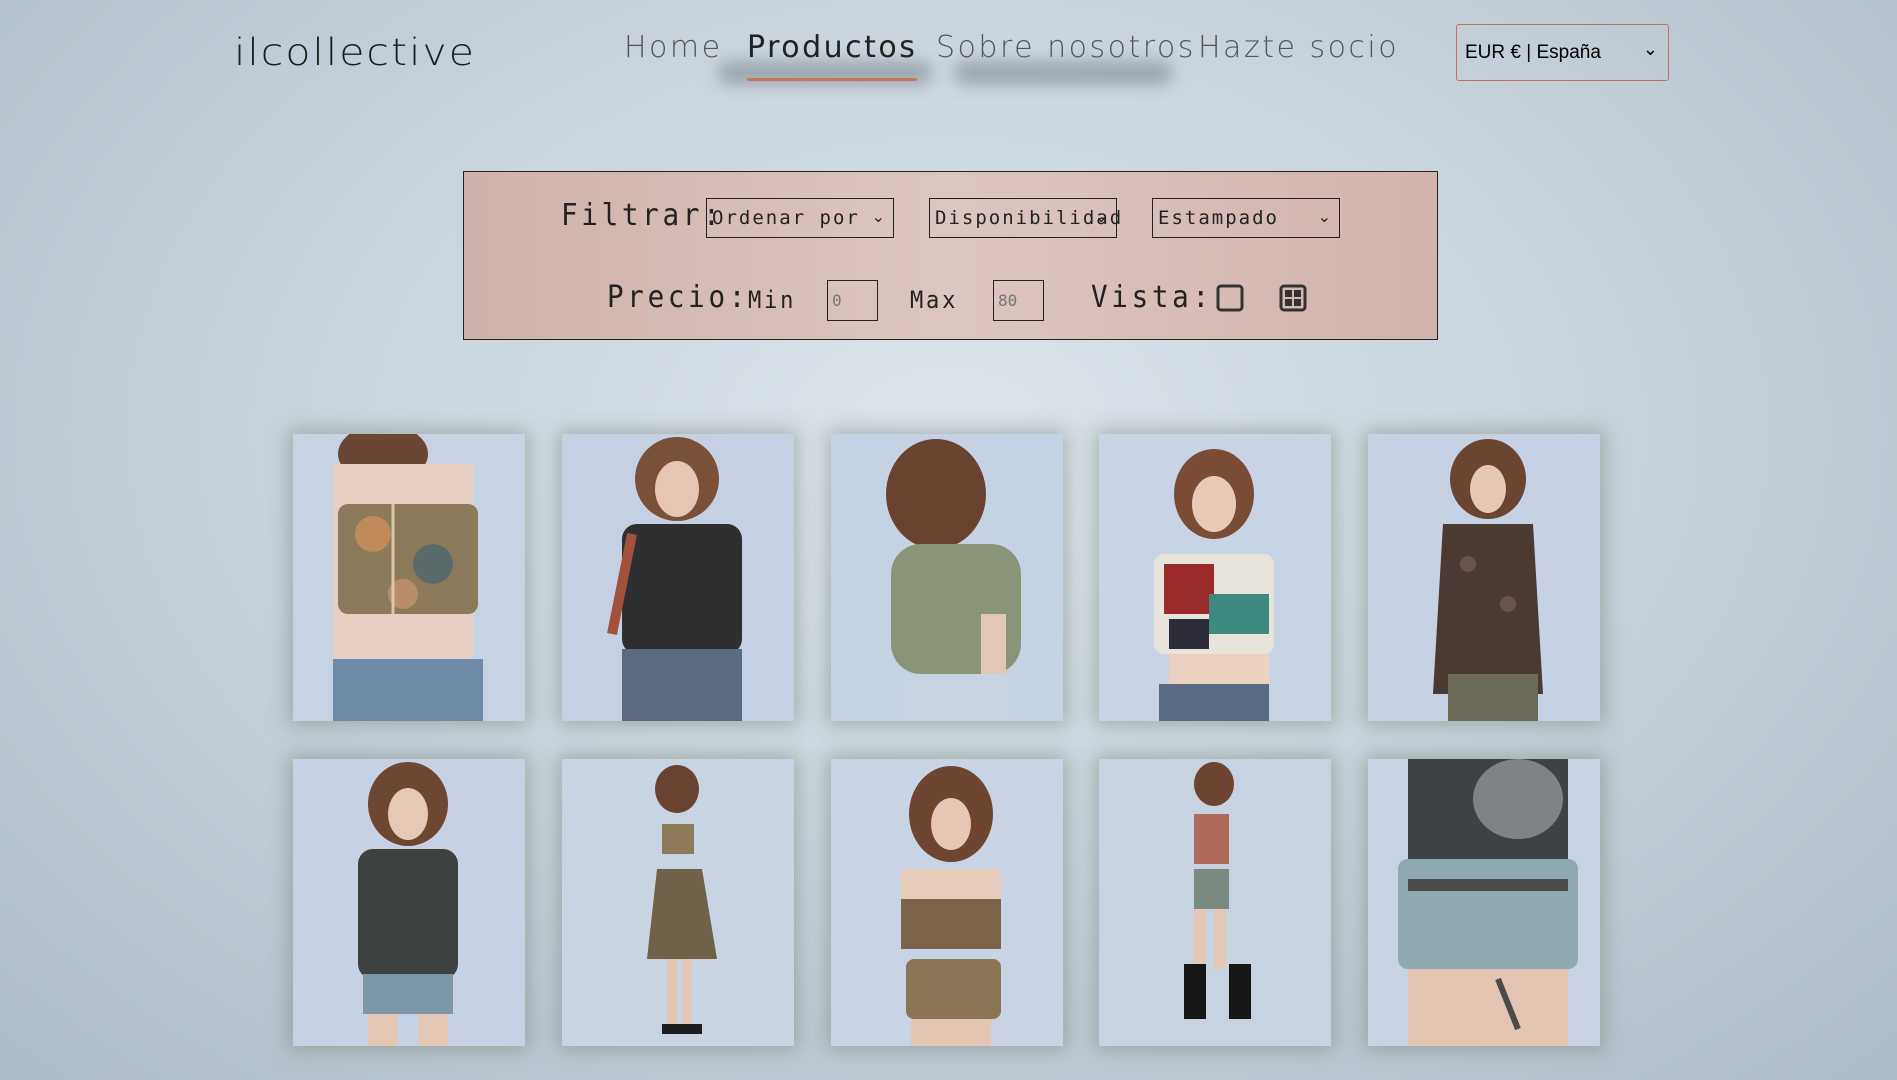 The height and width of the screenshot is (1080, 1897). Describe the element at coordinates (673, 47) in the screenshot. I see `nav-home: Home` at that location.